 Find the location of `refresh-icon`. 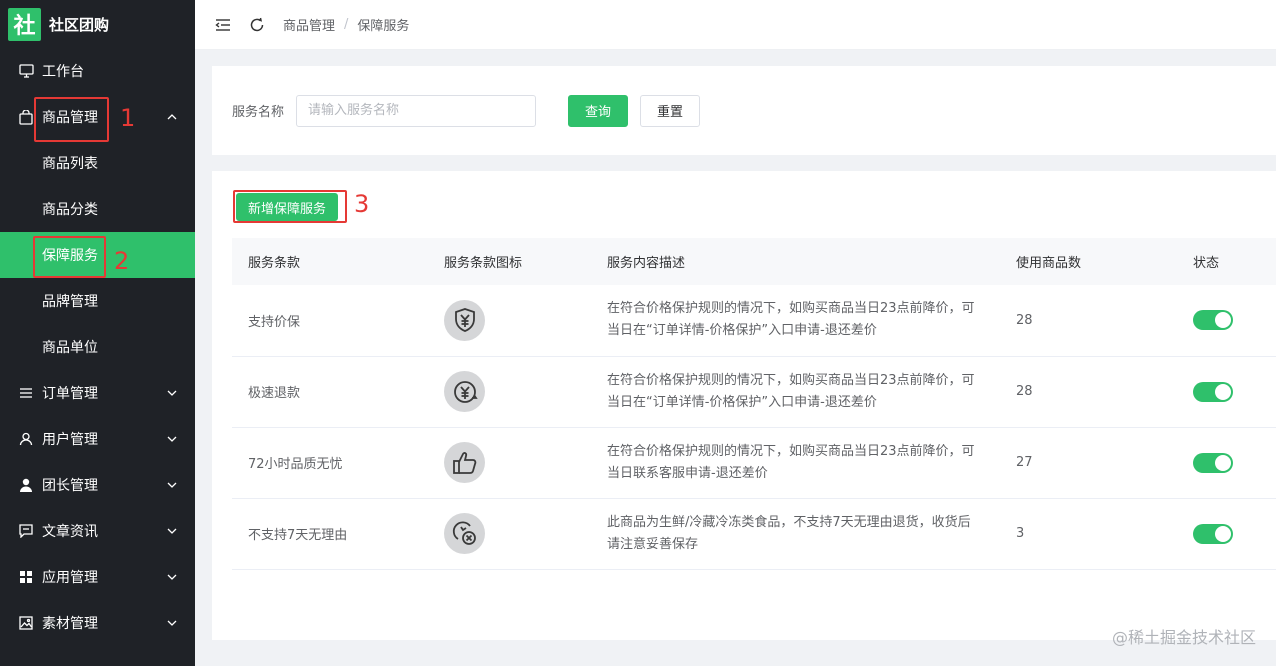

refresh-icon is located at coordinates (257, 25).